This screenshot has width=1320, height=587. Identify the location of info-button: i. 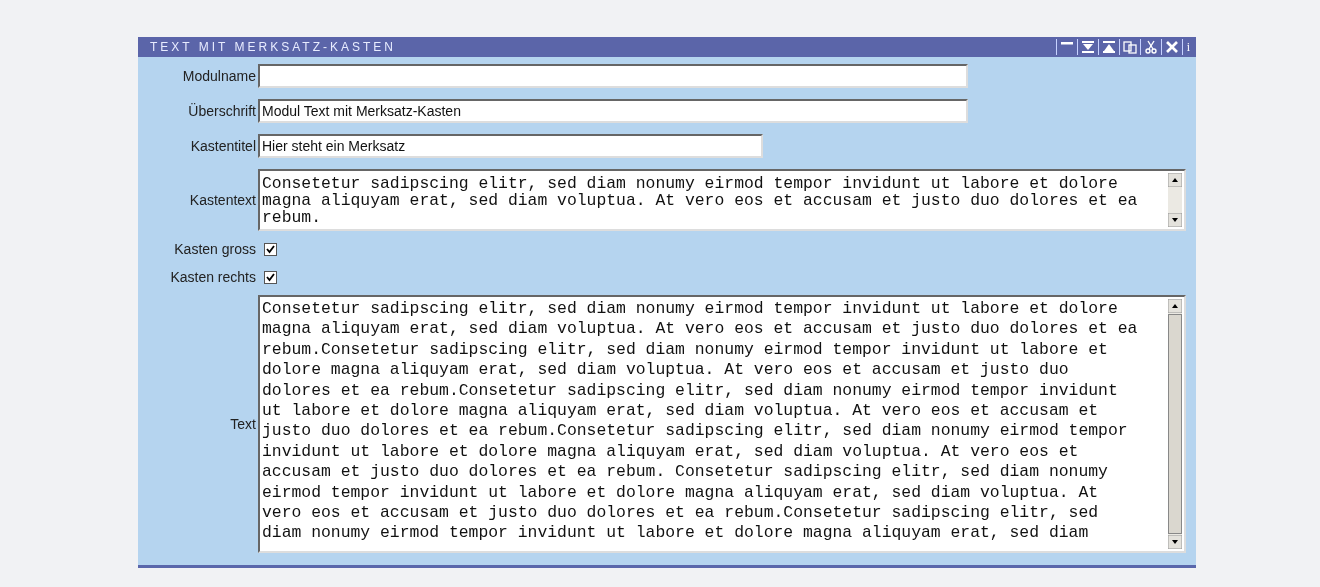
(1188, 47).